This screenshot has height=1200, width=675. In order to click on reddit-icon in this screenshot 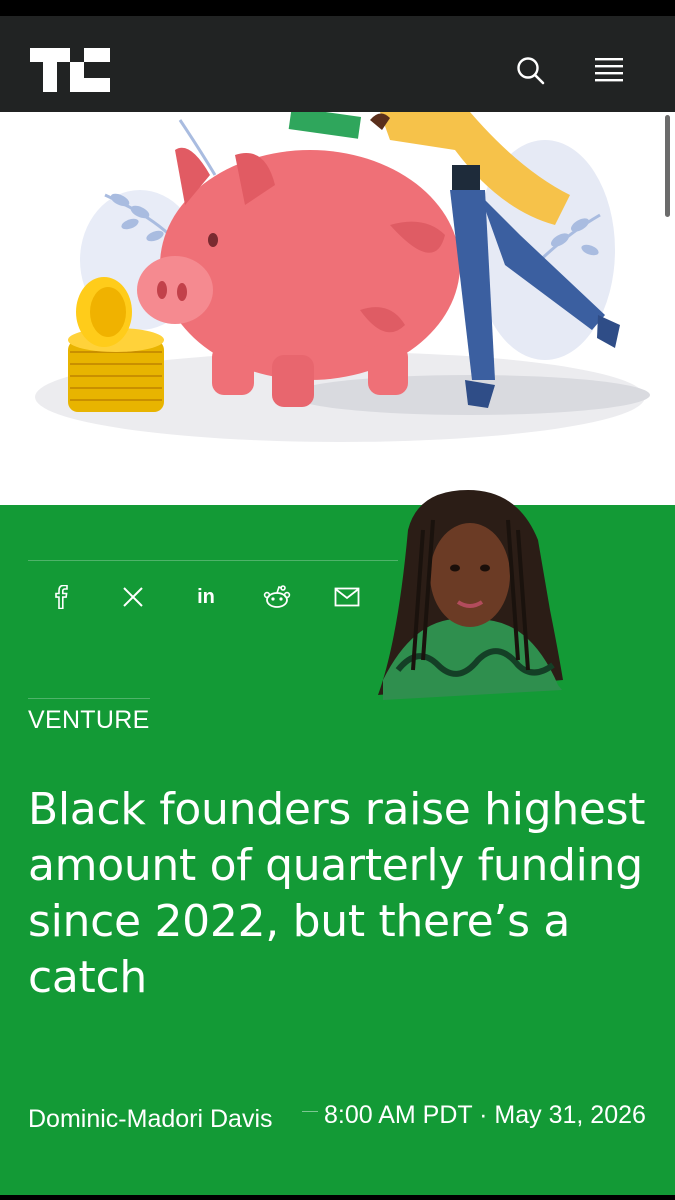, I will do `click(277, 596)`.